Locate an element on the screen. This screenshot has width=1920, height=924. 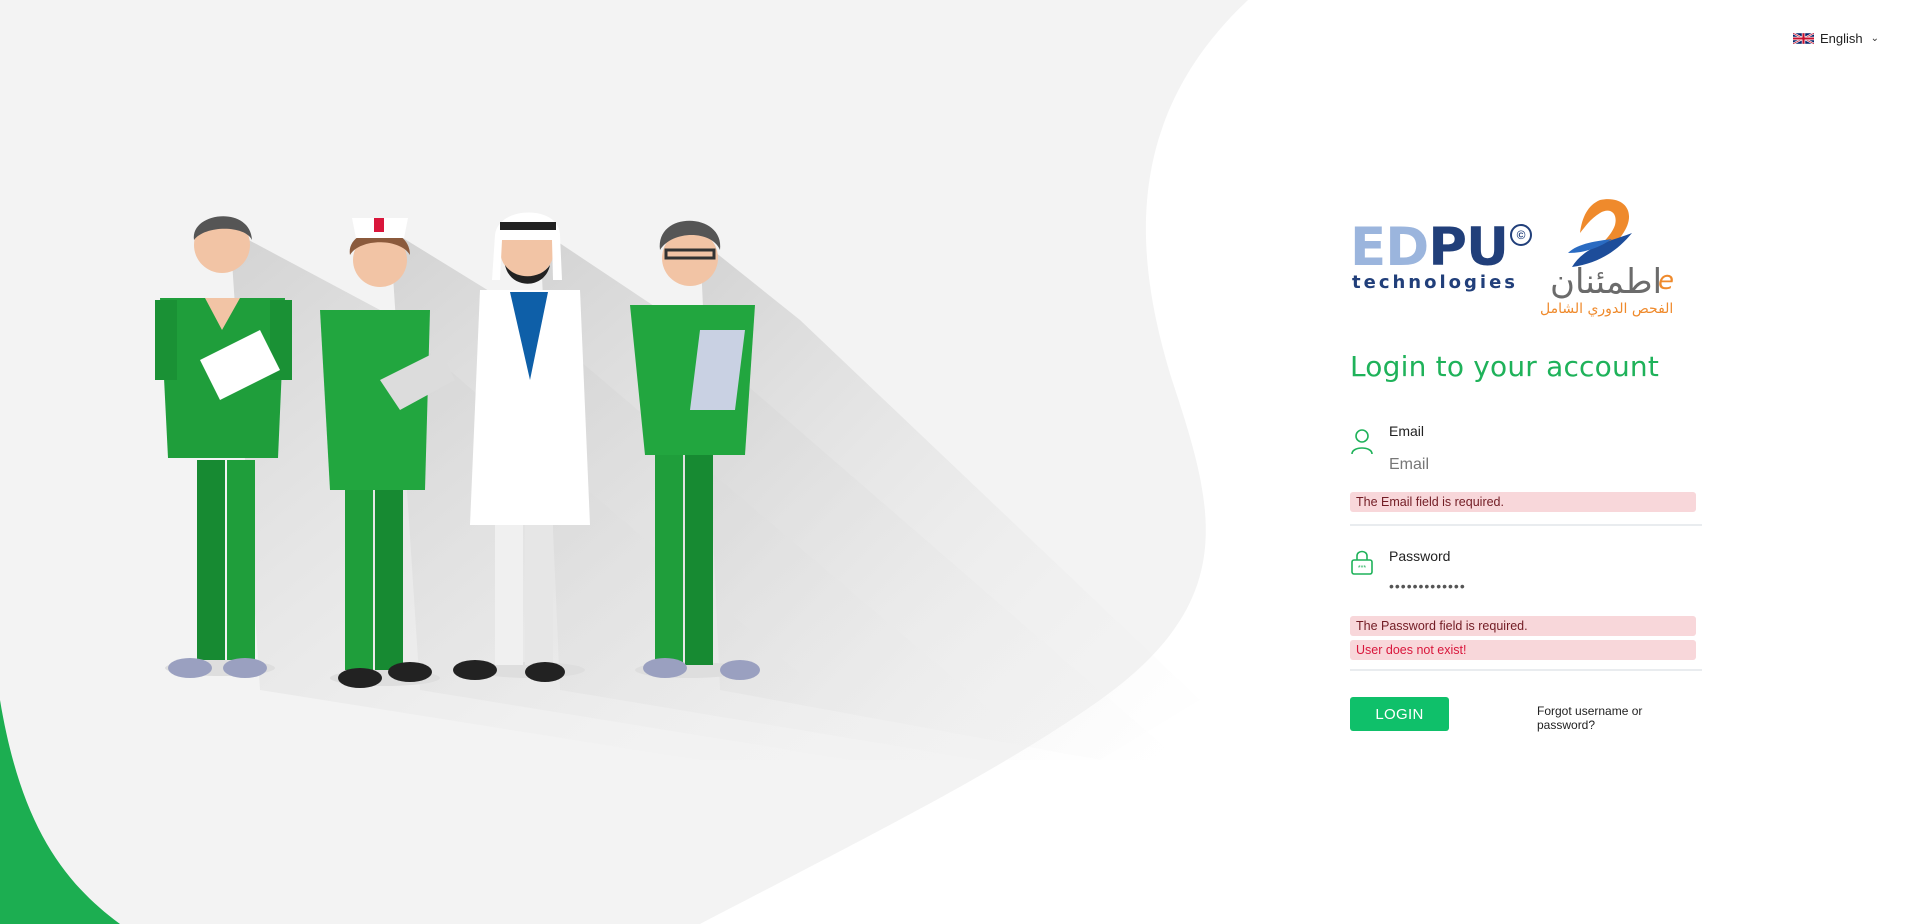
language-selector: English ⌄ is located at coordinates (1836, 38).